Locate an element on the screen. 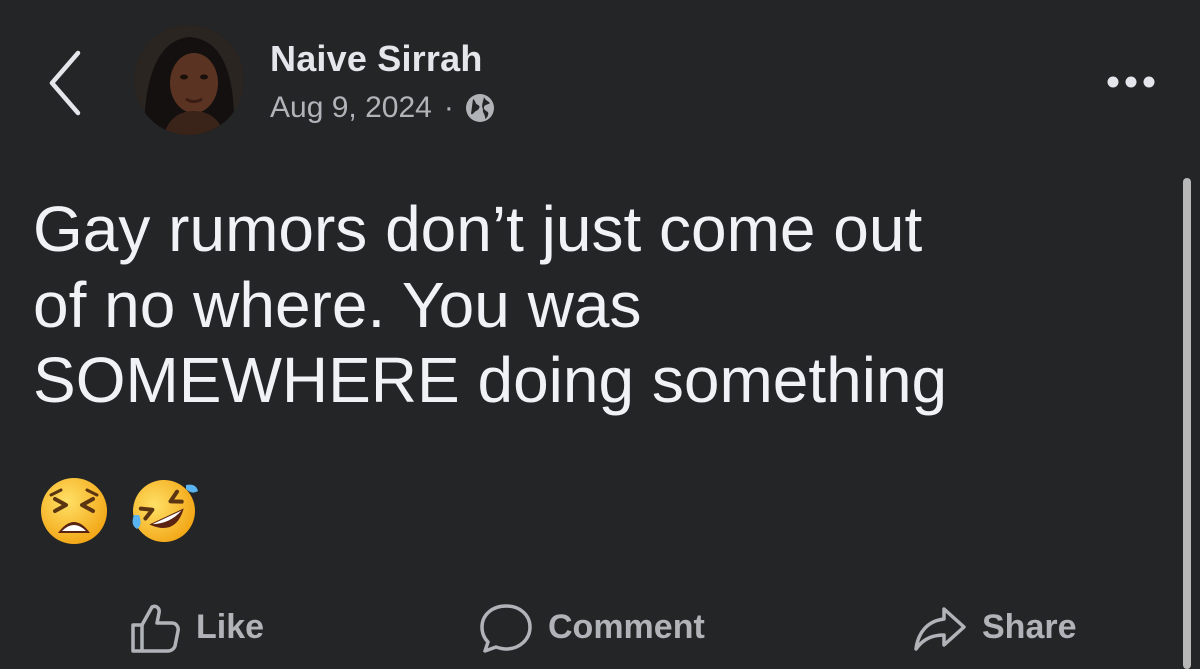 Image resolution: width=1200 pixels, height=669 pixels. author-name: Naive Sirrah is located at coordinates (376, 59).